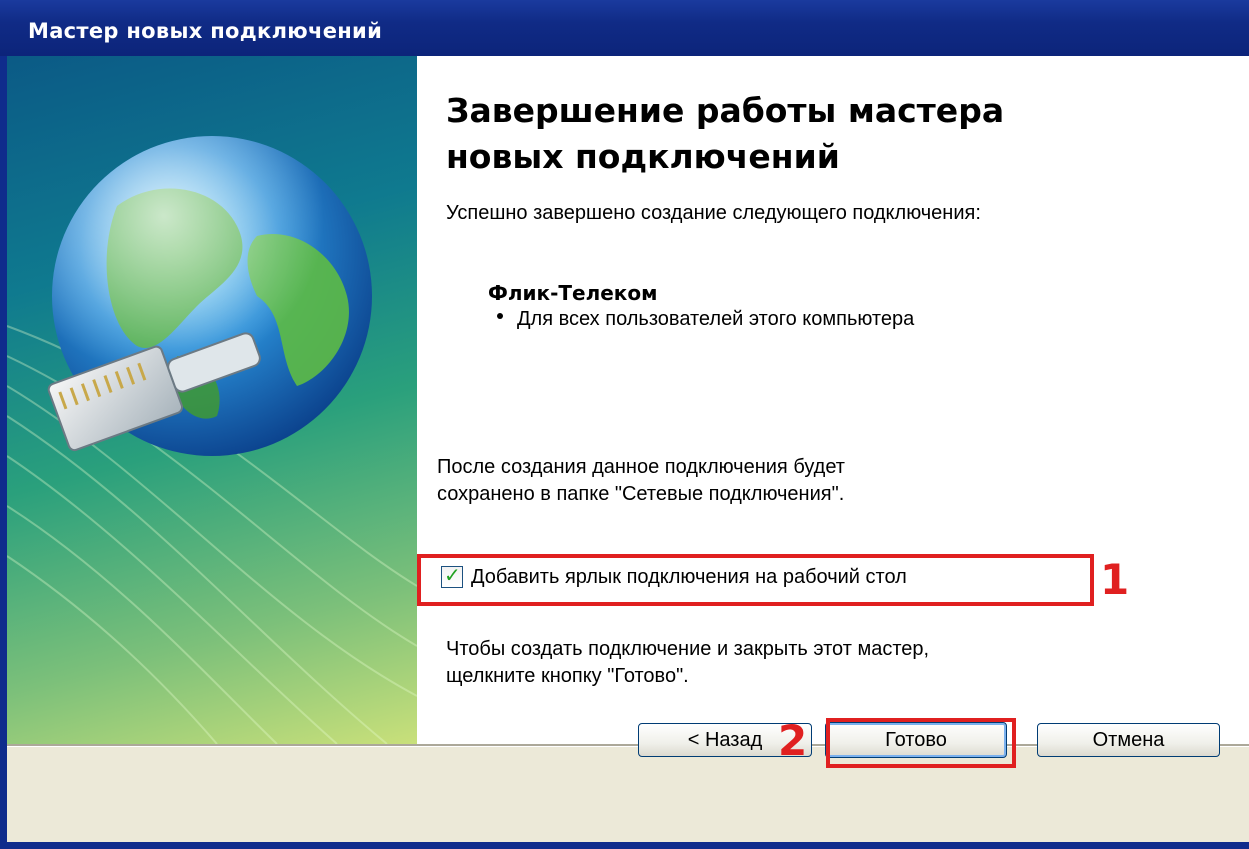  I want to click on cancel-button: Отмена, so click(1128, 740).